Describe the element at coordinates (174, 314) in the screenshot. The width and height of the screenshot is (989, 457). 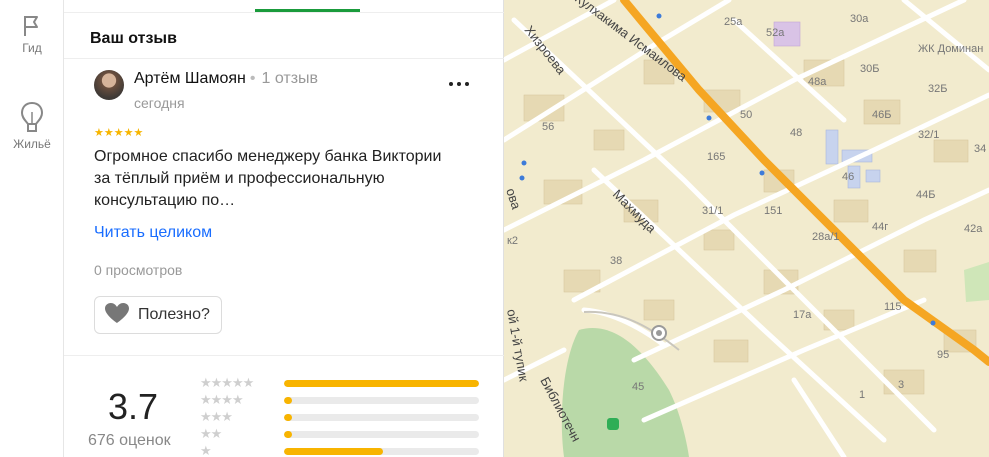
I see `useful-button-label: Полезно?` at that location.